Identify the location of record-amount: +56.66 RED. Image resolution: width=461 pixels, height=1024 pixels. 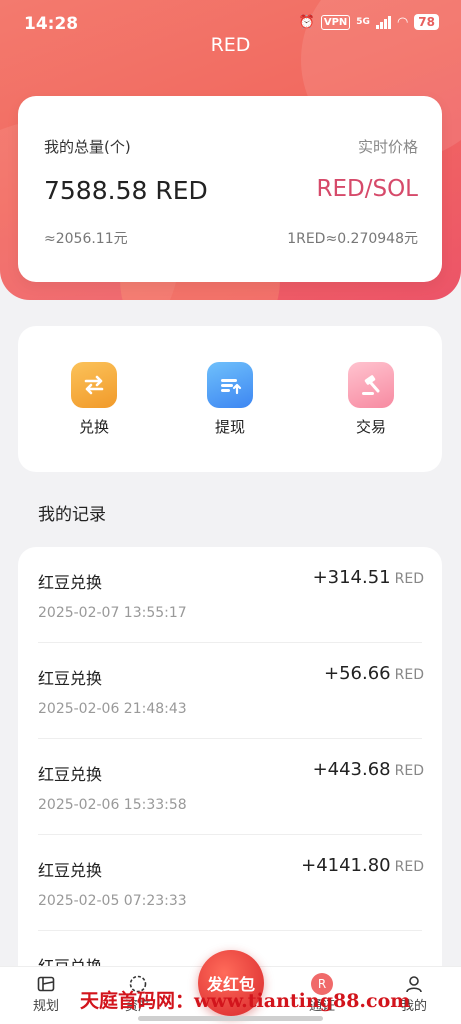
(374, 673).